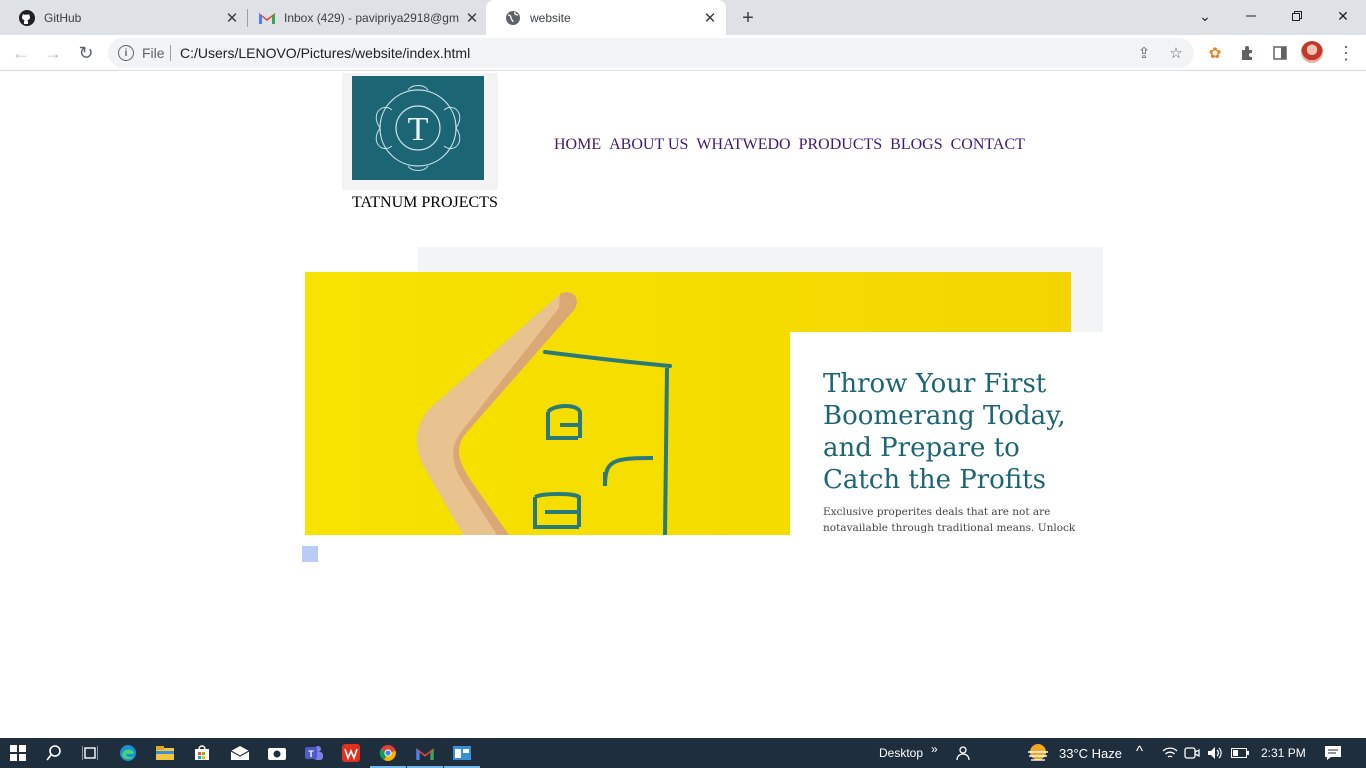 This screenshot has height=768, width=1366. I want to click on teams-icon: T, so click(314, 753).